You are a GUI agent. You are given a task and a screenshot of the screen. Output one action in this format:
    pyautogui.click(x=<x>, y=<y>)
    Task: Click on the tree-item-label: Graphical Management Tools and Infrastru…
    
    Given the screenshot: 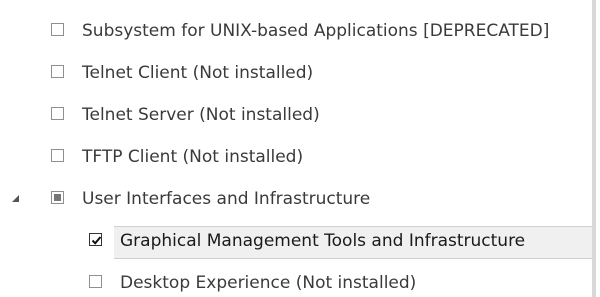 What is the action you would take?
    pyautogui.click(x=323, y=241)
    